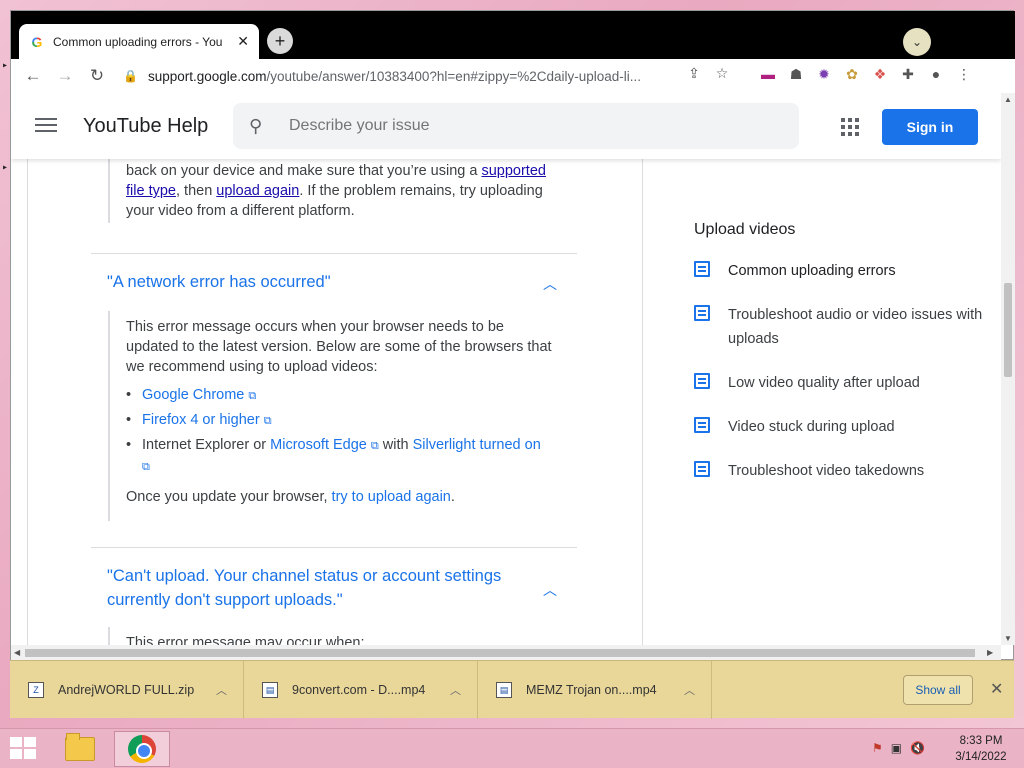 Image resolution: width=1024 pixels, height=768 pixels. I want to click on download-item: ▤ MEMZ Trojan on....mp4 ︿, so click(595, 689).